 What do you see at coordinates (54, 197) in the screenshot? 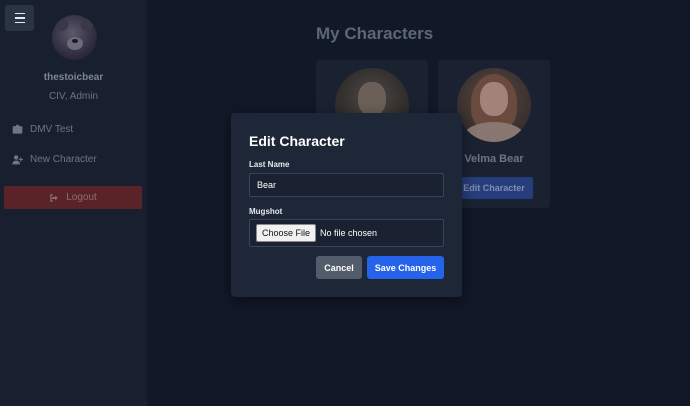
I see `sign-out-icon` at bounding box center [54, 197].